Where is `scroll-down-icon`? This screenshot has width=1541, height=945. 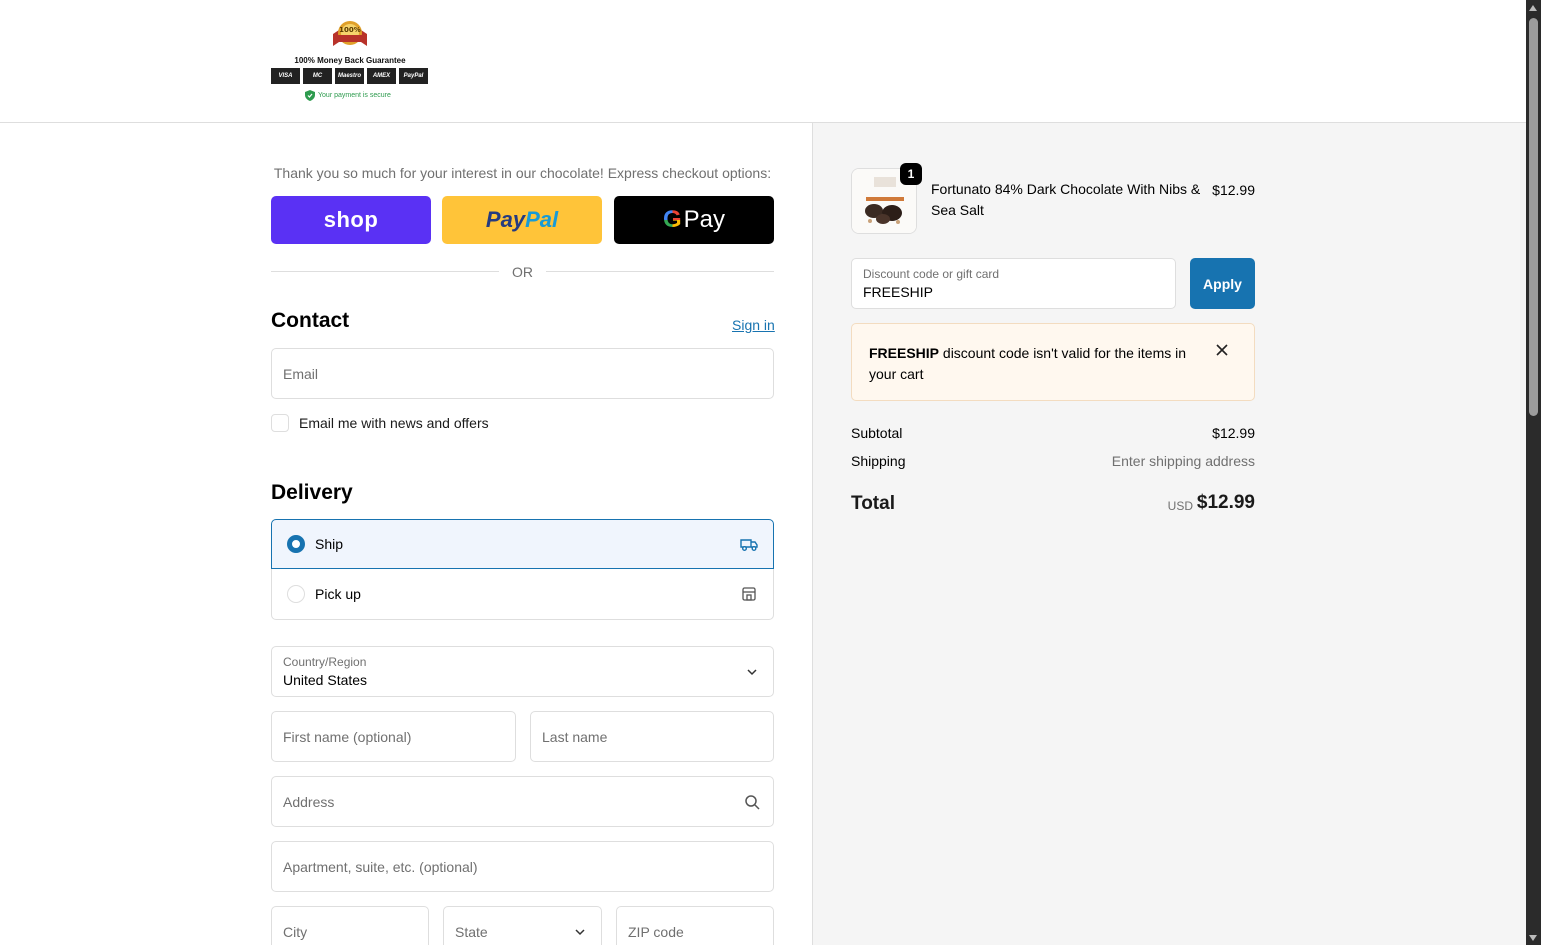
scroll-down-icon is located at coordinates (1533, 938).